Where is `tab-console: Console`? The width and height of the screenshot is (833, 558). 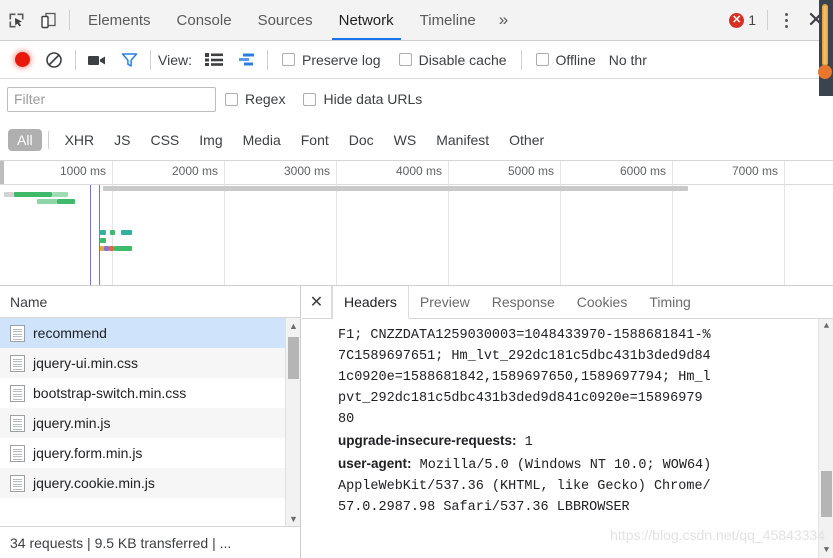
tab-console: Console is located at coordinates (204, 20).